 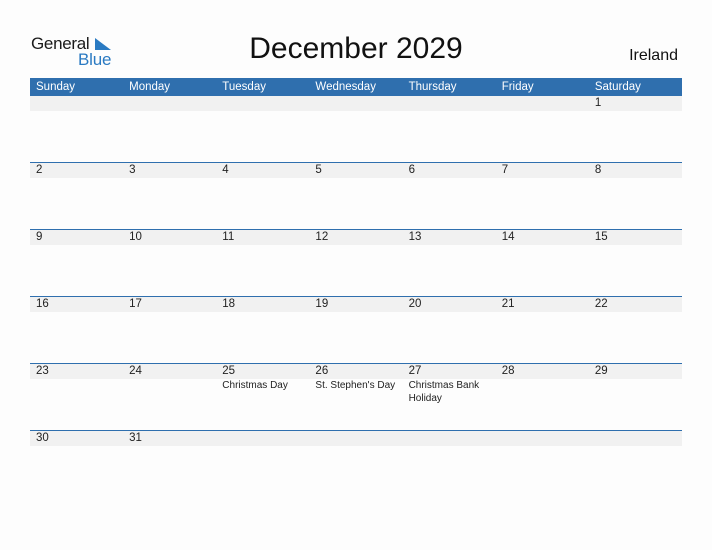 What do you see at coordinates (415, 237) in the screenshot?
I see `date-number: 13` at bounding box center [415, 237].